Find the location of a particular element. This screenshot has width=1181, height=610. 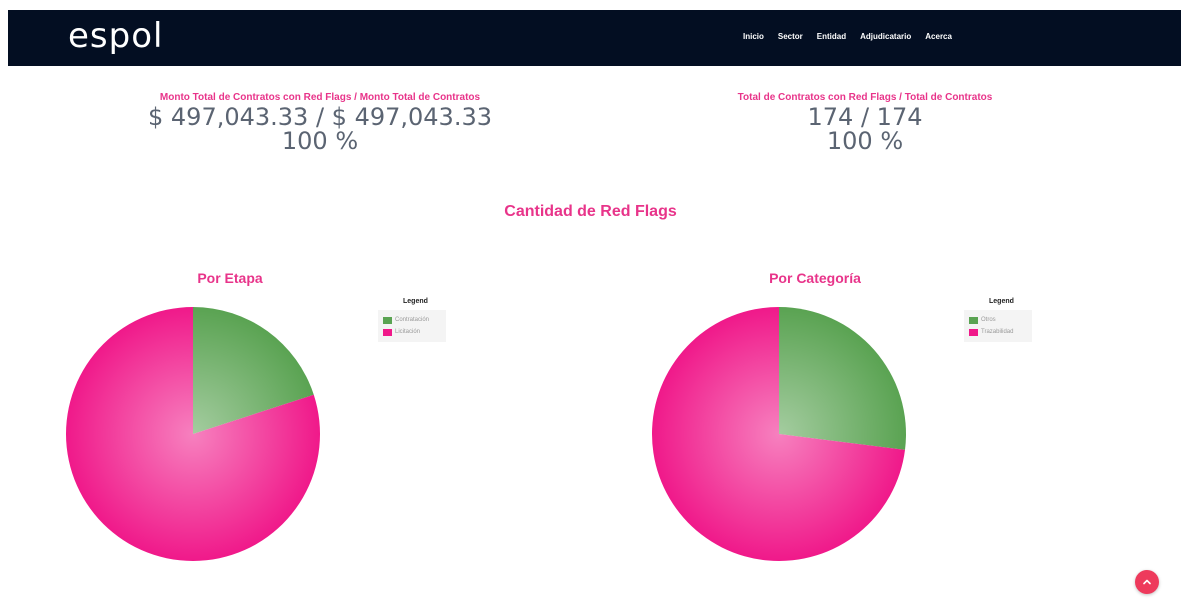

legend-categoria: Otros Trazabilidad is located at coordinates (998, 326).